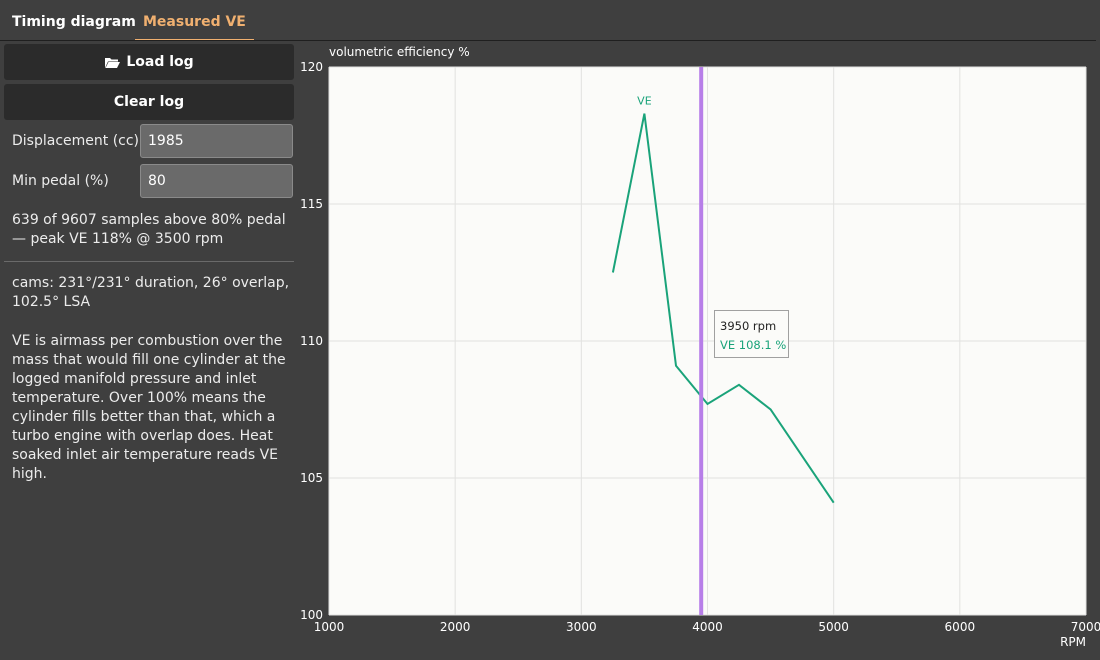  I want to click on x-tick-label: 3000, so click(581, 627).